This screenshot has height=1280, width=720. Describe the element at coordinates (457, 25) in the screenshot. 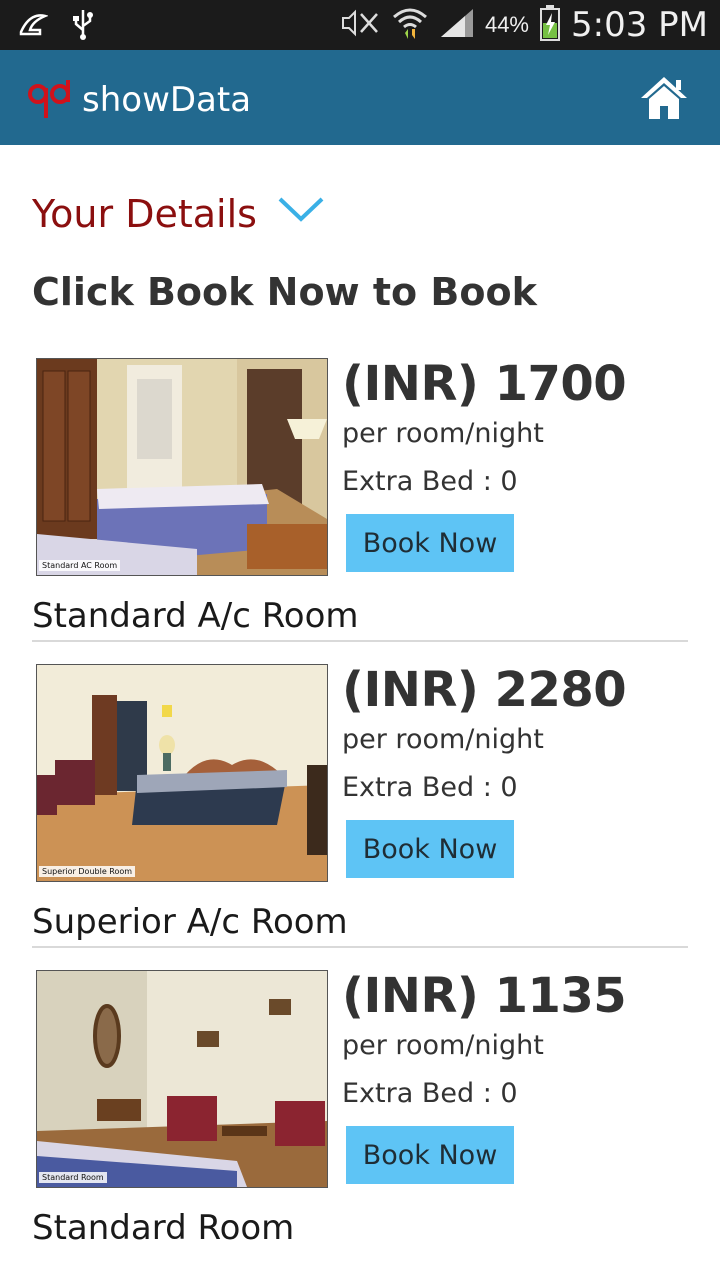

I see `signal-icon` at that location.